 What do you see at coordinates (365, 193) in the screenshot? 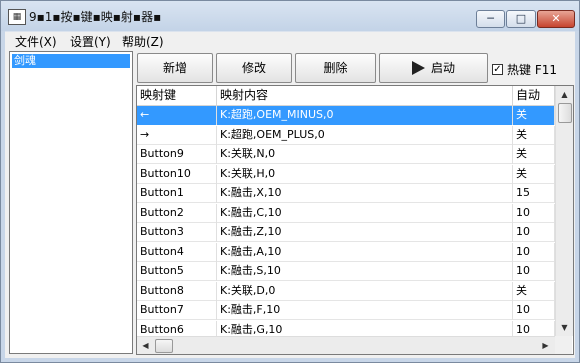
I see `cell-content: K:融击,X,10` at bounding box center [365, 193].